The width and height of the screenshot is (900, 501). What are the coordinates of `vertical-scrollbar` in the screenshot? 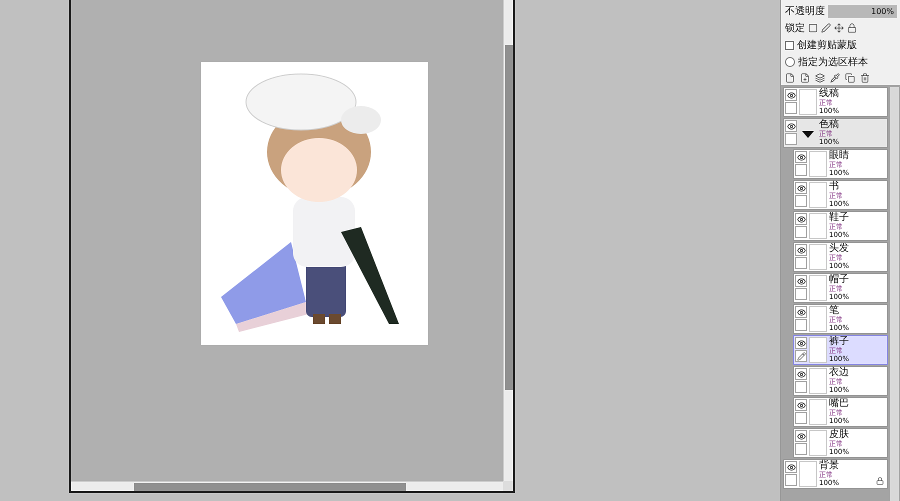 It's located at (508, 240).